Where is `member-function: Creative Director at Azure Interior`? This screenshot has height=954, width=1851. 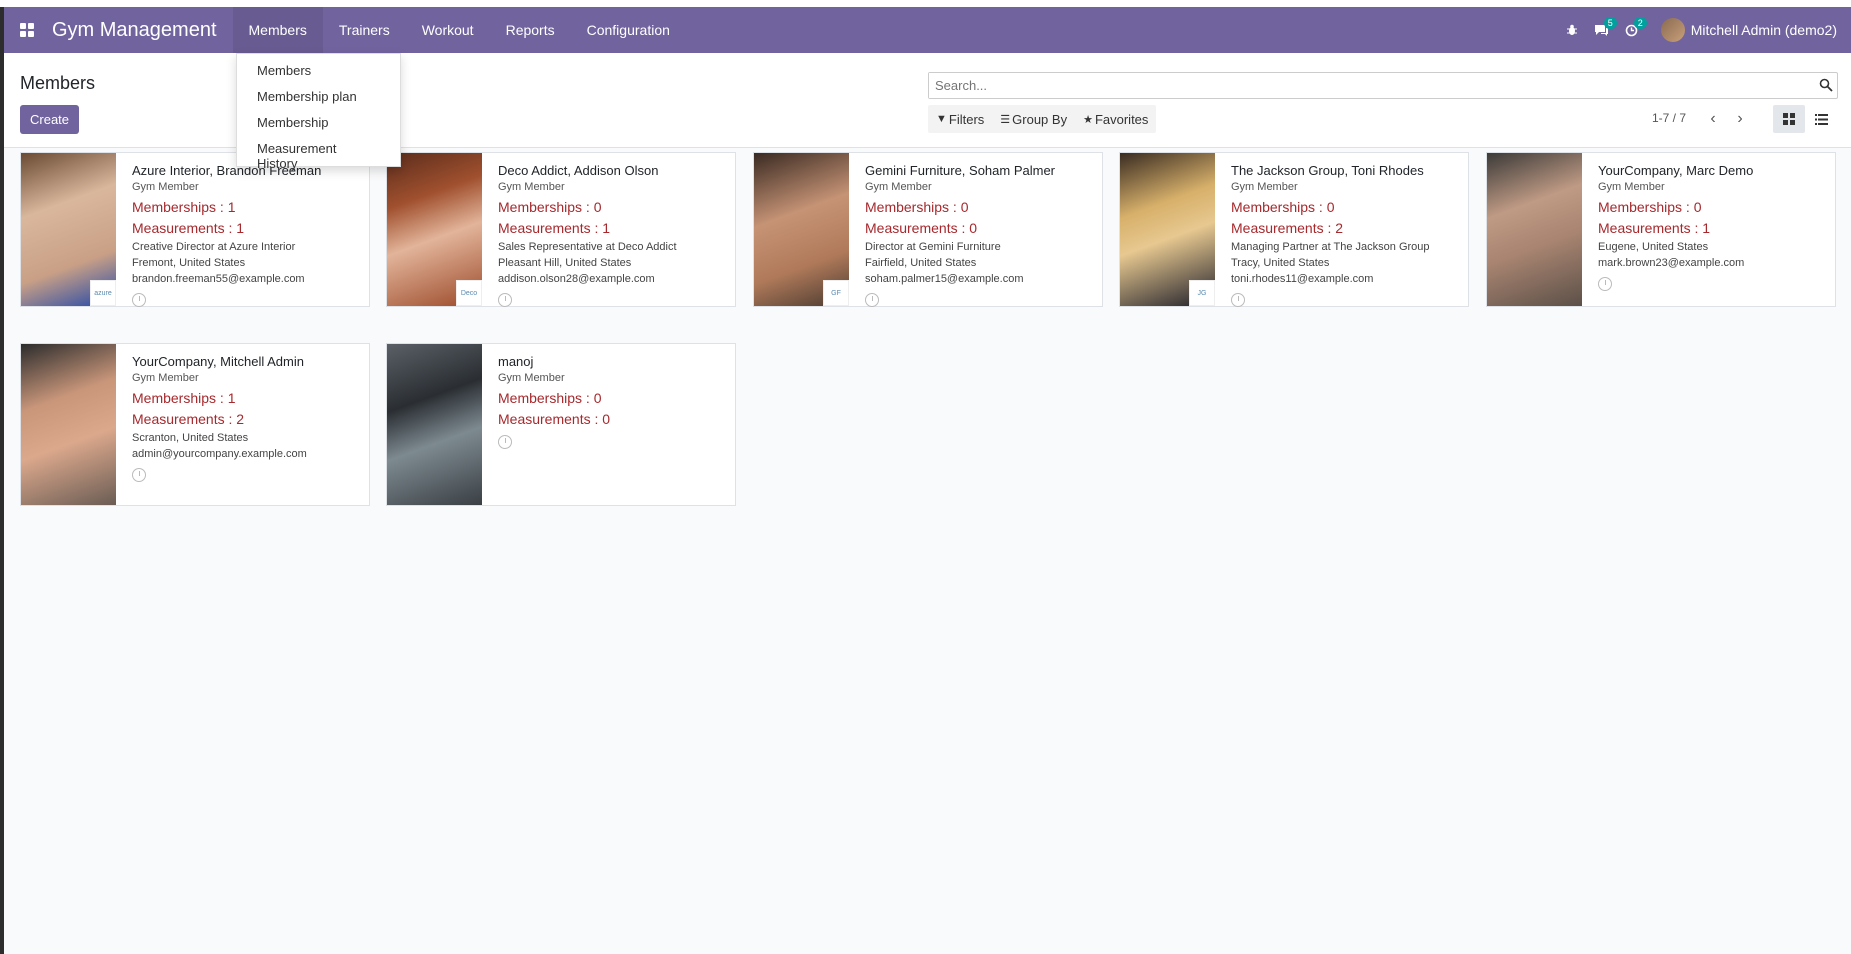
member-function: Creative Director at Azure Interior is located at coordinates (214, 247).